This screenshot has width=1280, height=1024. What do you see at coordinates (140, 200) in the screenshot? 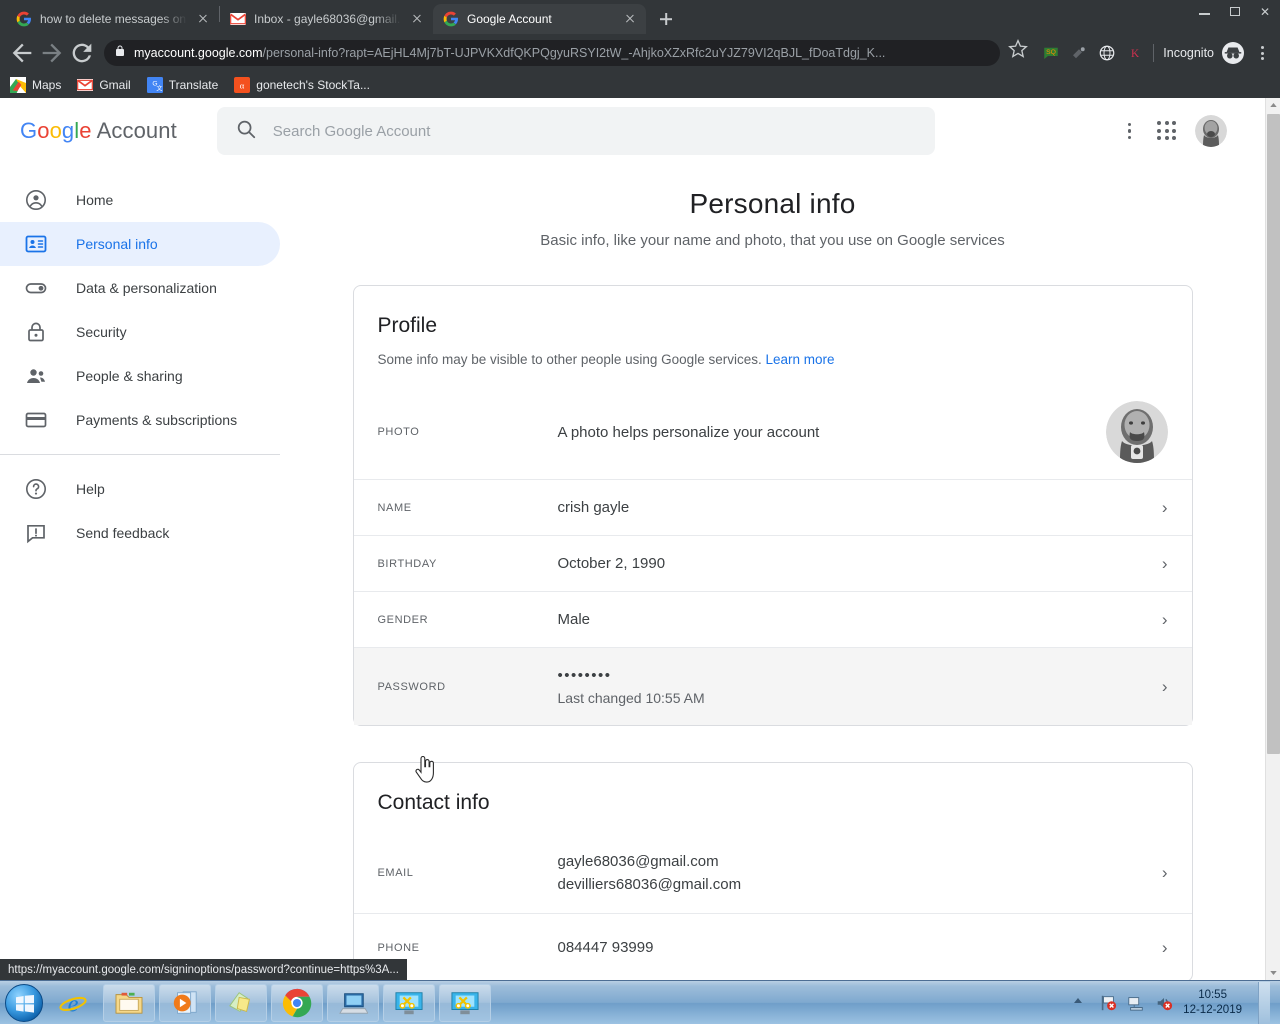
I see `sidebar-item-home: Home` at bounding box center [140, 200].